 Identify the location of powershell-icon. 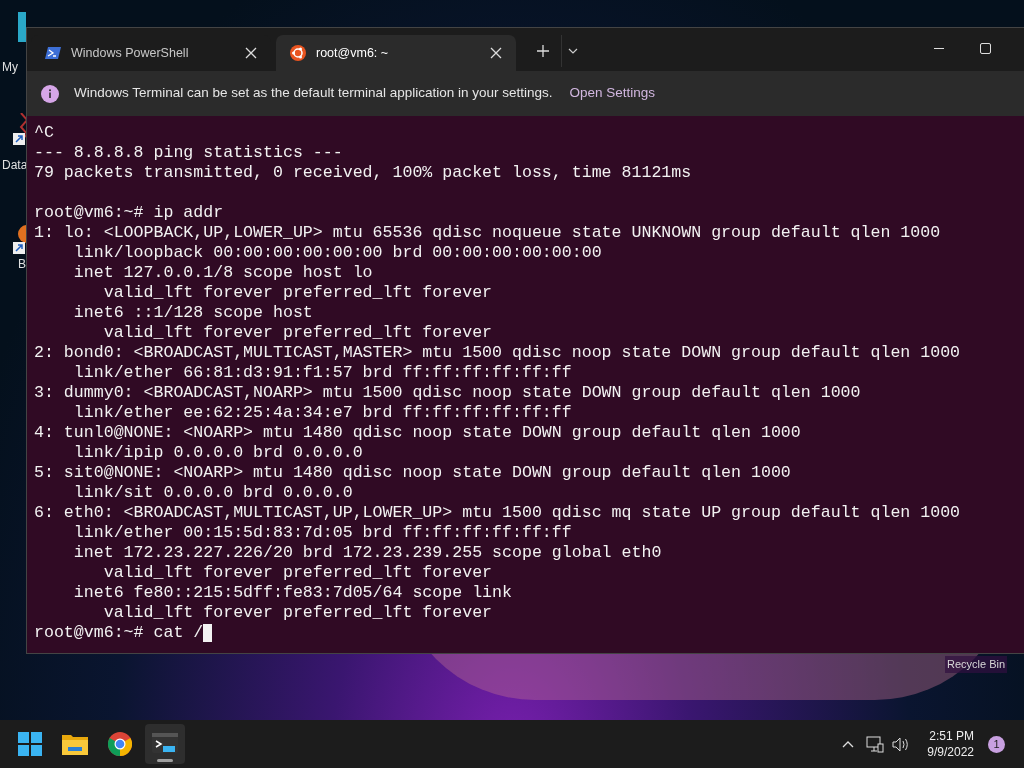
(53, 53).